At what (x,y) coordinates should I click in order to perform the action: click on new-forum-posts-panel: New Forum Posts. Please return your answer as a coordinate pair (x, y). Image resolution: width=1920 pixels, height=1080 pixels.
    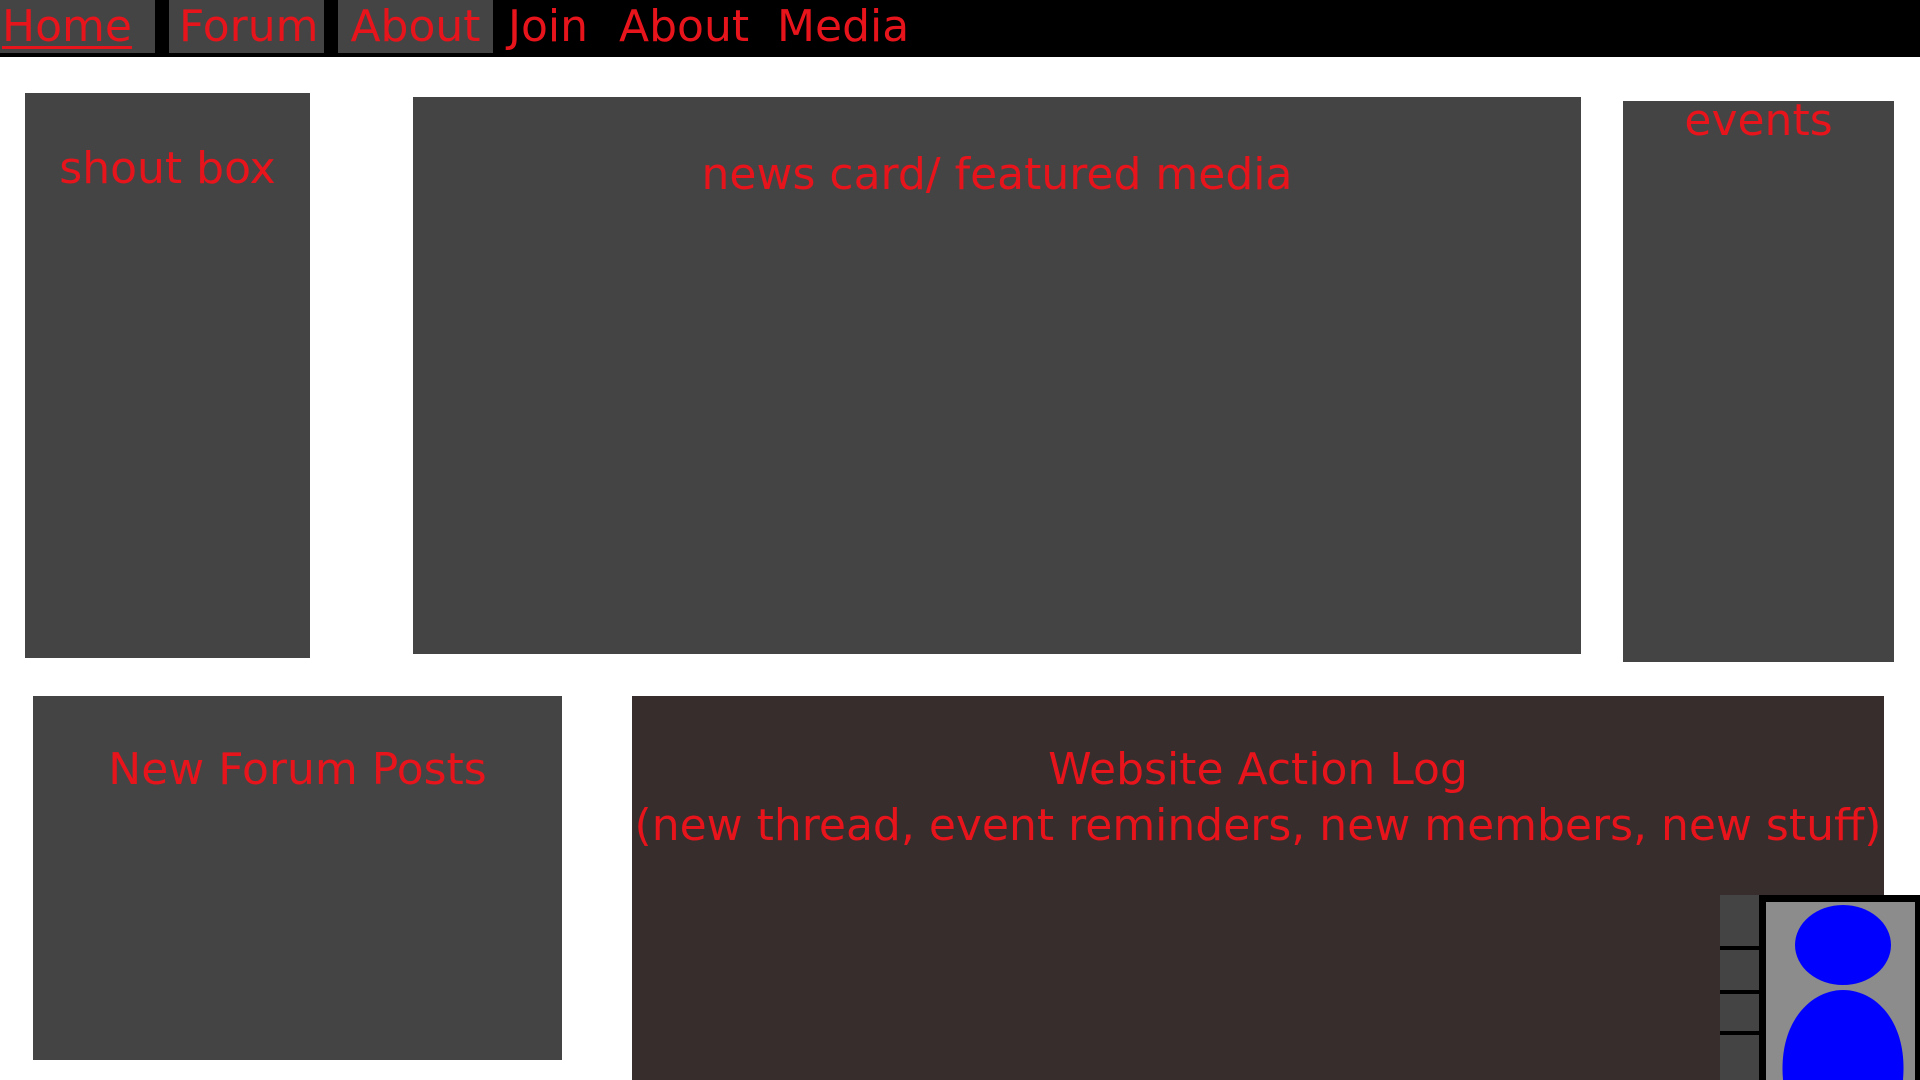
    Looking at the image, I should click on (297, 878).